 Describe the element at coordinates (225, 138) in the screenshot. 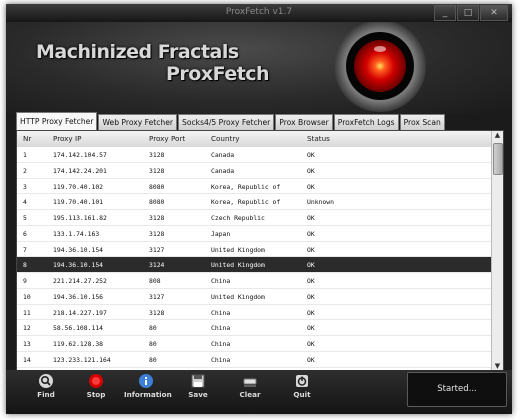

I see `column-header-country: Country` at that location.